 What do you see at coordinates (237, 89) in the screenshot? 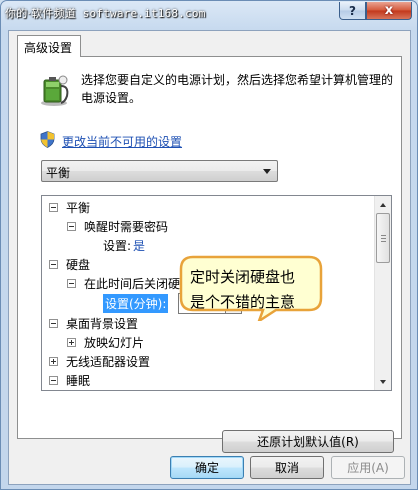
I see `intro-text: 选择您要自定义的电源计划，然后选择您希望计算机管理的电源设置。` at bounding box center [237, 89].